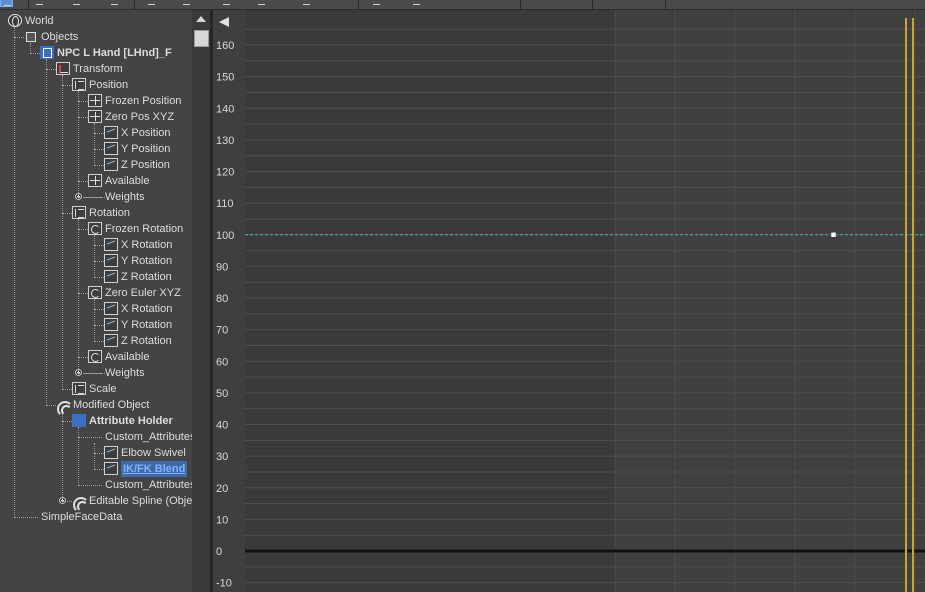 The height and width of the screenshot is (592, 925). What do you see at coordinates (96, 149) in the screenshot?
I see `tree-item: Y Position` at bounding box center [96, 149].